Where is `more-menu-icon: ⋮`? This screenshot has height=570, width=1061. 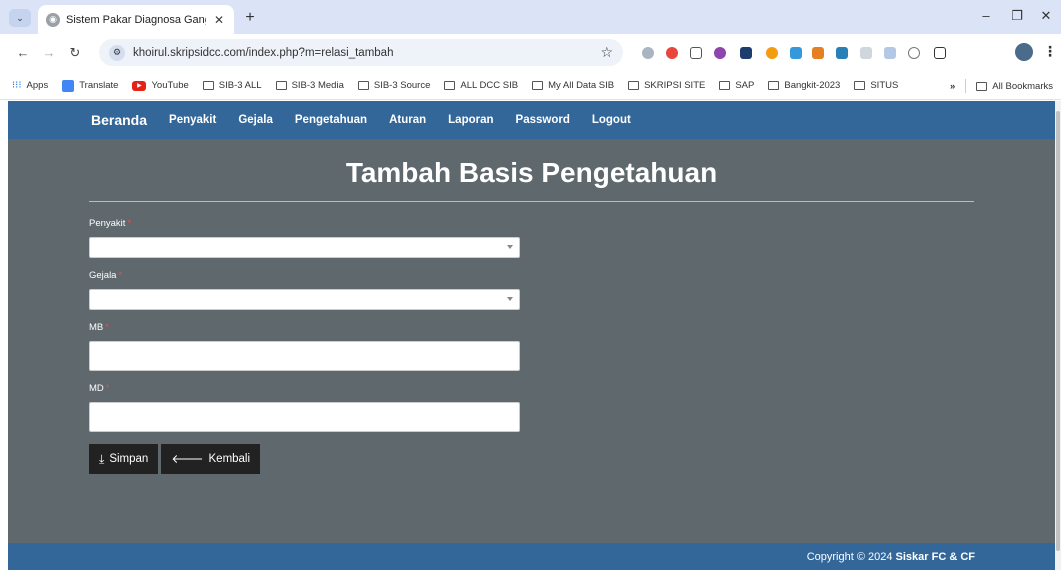 more-menu-icon: ⋮ is located at coordinates (1050, 51).